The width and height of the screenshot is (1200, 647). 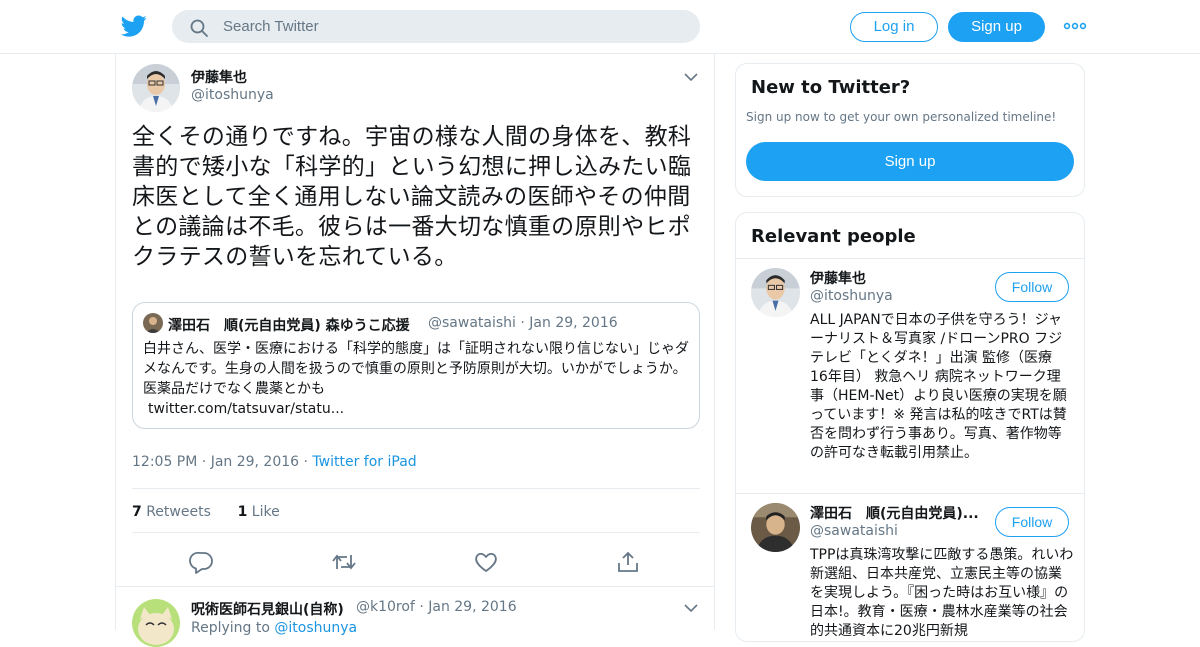 What do you see at coordinates (364, 462) in the screenshot?
I see `tweet-source-link: Twitter for iPad` at bounding box center [364, 462].